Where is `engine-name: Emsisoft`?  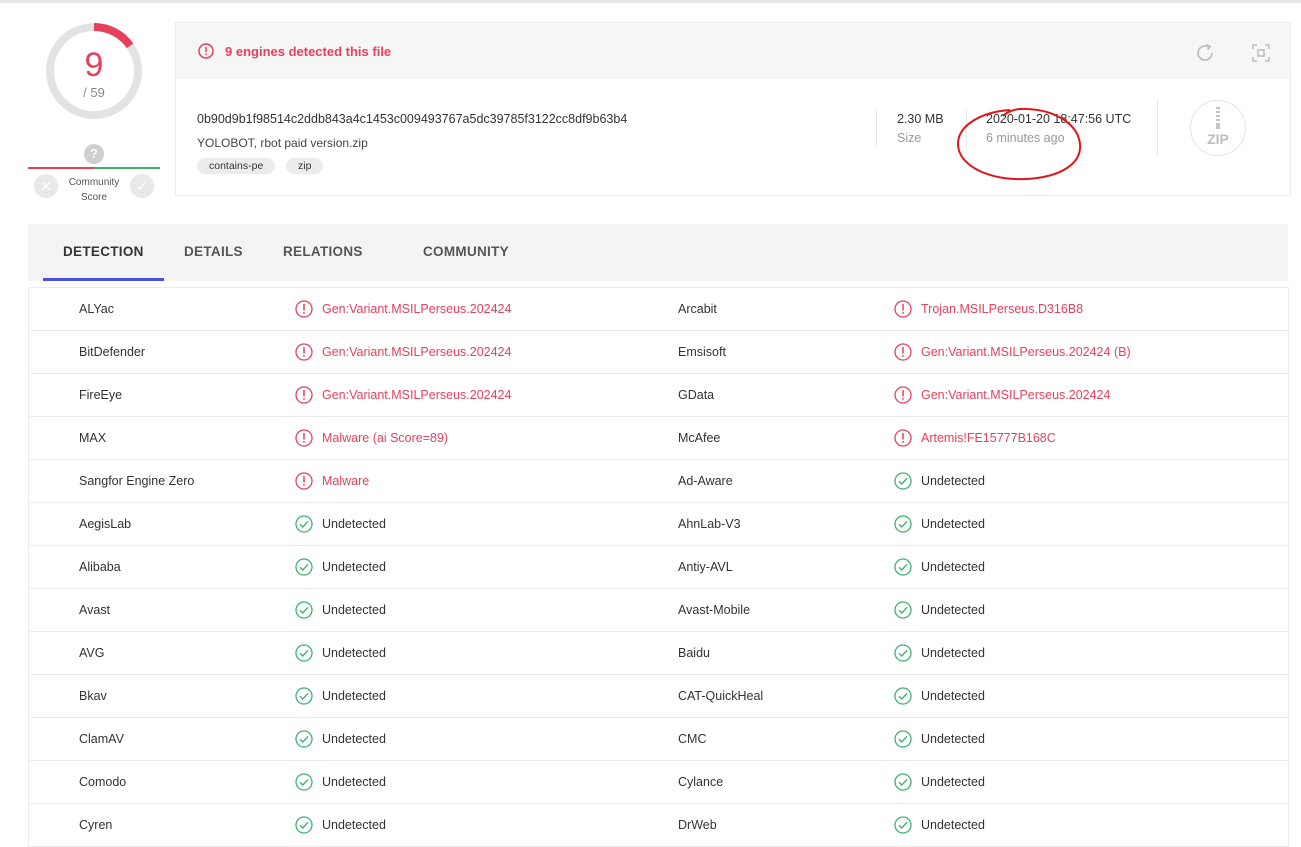
engine-name: Emsisoft is located at coordinates (702, 352).